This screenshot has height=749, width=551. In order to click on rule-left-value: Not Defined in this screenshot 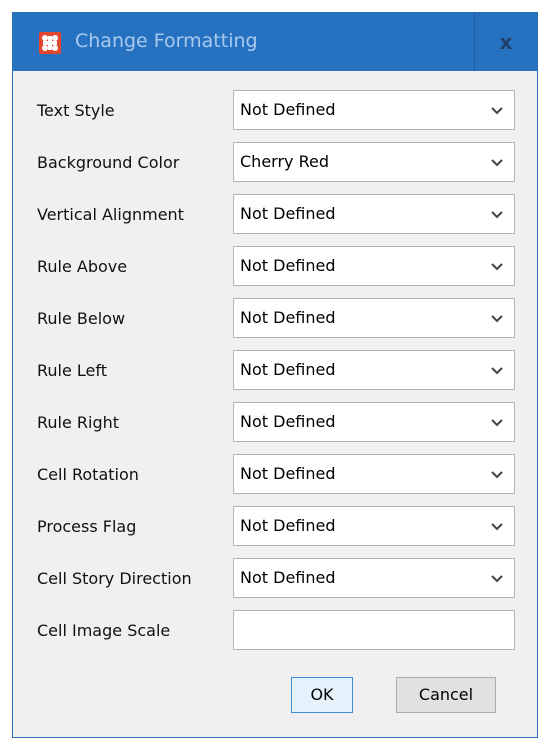, I will do `click(288, 369)`.